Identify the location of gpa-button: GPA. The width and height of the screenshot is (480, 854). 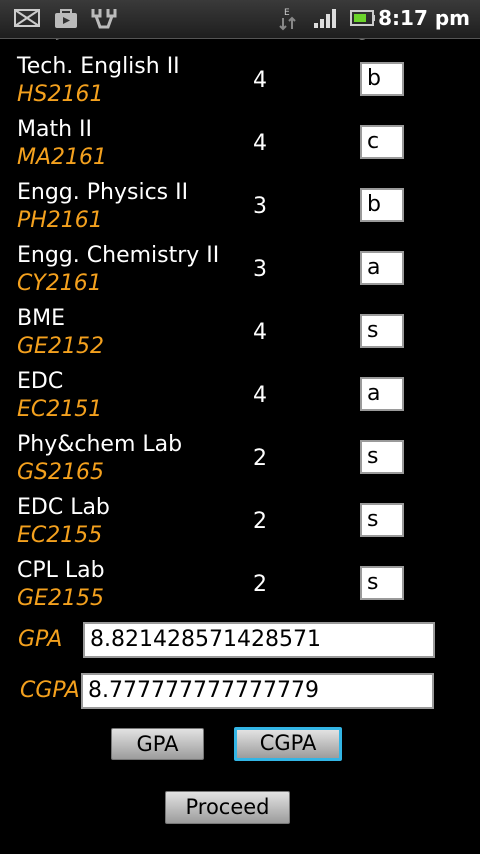
(157, 744).